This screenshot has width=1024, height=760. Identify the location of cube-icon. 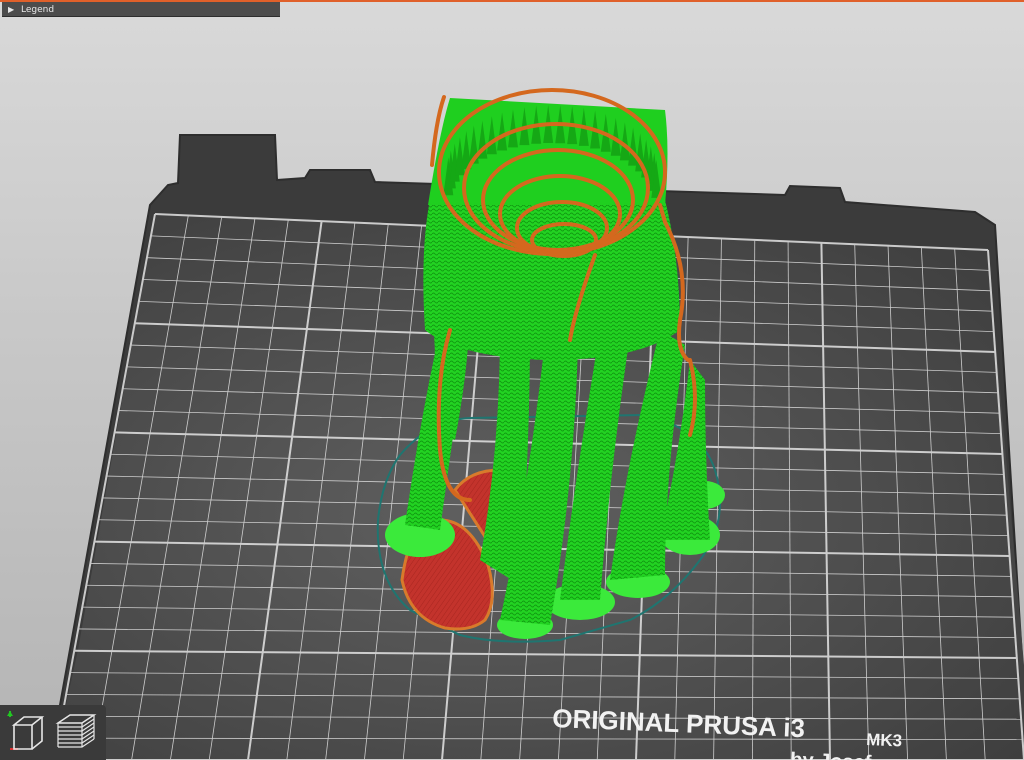
(26, 730).